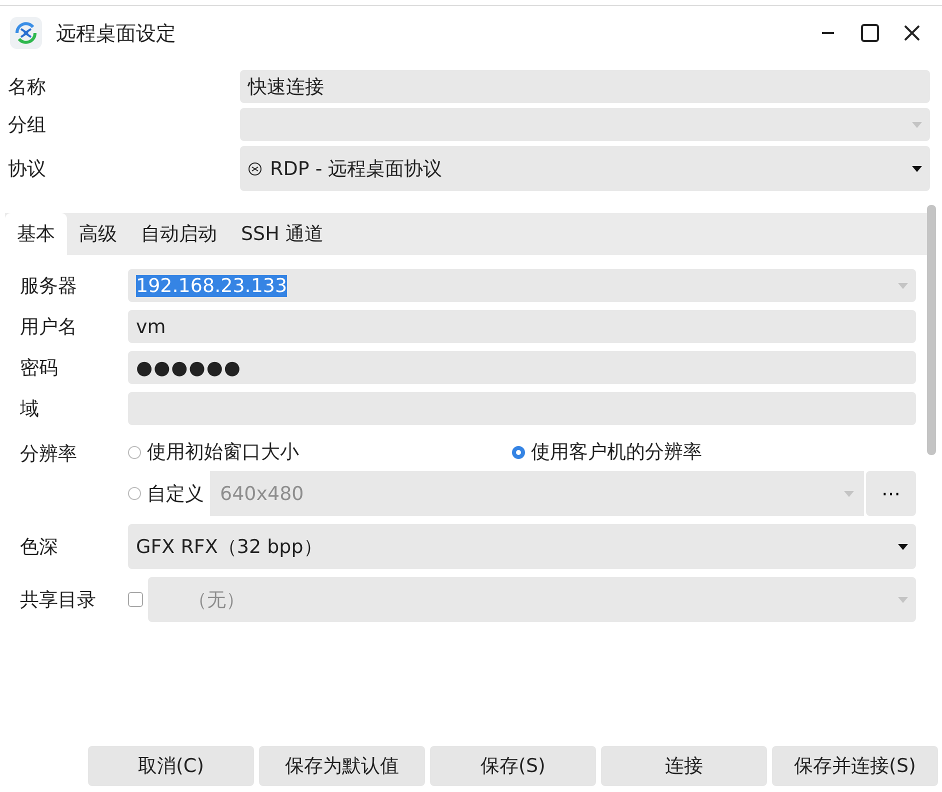 Image resolution: width=942 pixels, height=792 pixels. Describe the element at coordinates (714, 452) in the screenshot. I see `radio-option: 使用客户机的分辨率` at that location.